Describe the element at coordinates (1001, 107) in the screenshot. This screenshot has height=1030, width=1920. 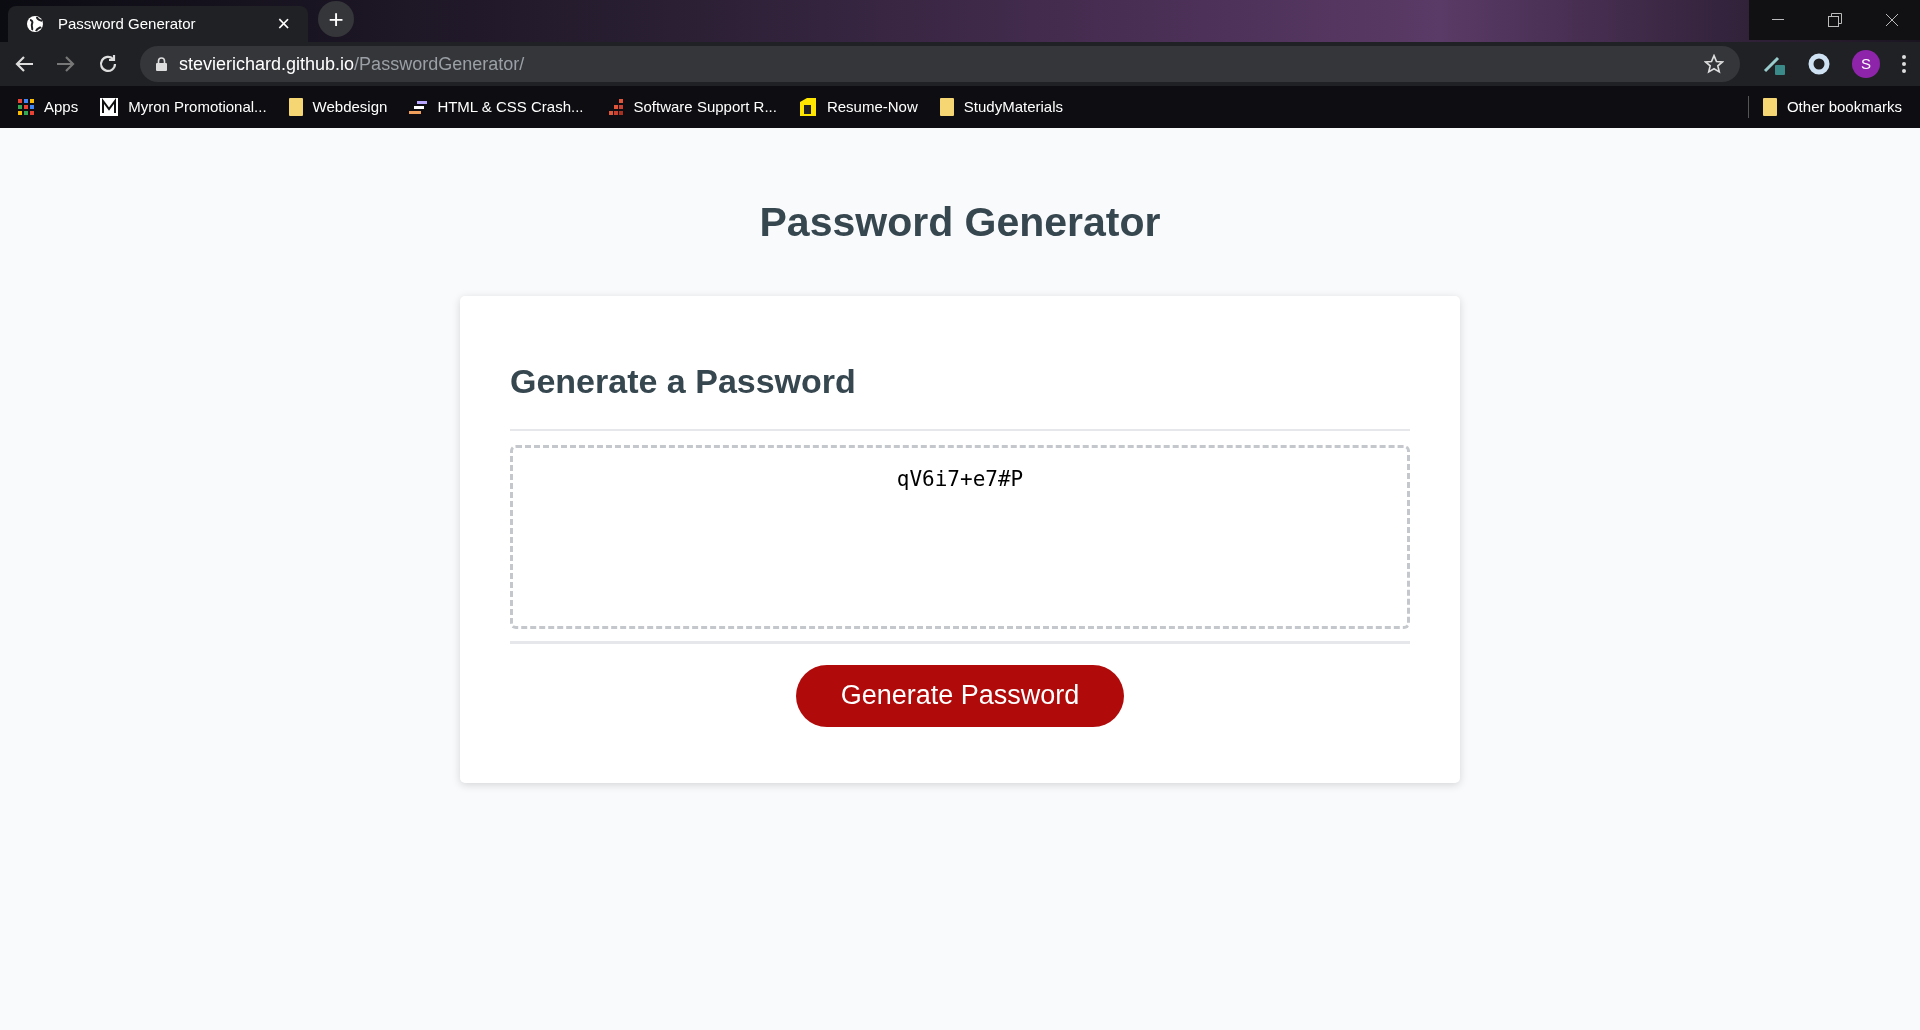
I see `bookmark-item: StudyMaterials` at that location.